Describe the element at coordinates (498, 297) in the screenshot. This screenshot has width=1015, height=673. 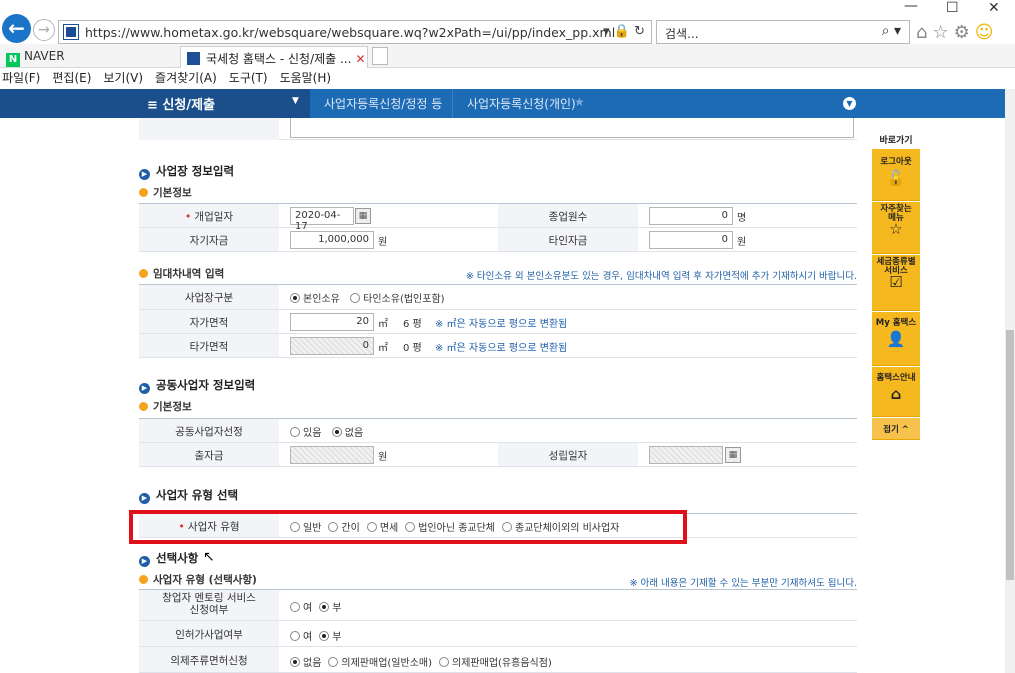
I see `table-row: 사업장구분 본인소유 타인소유(법인포함)` at that location.